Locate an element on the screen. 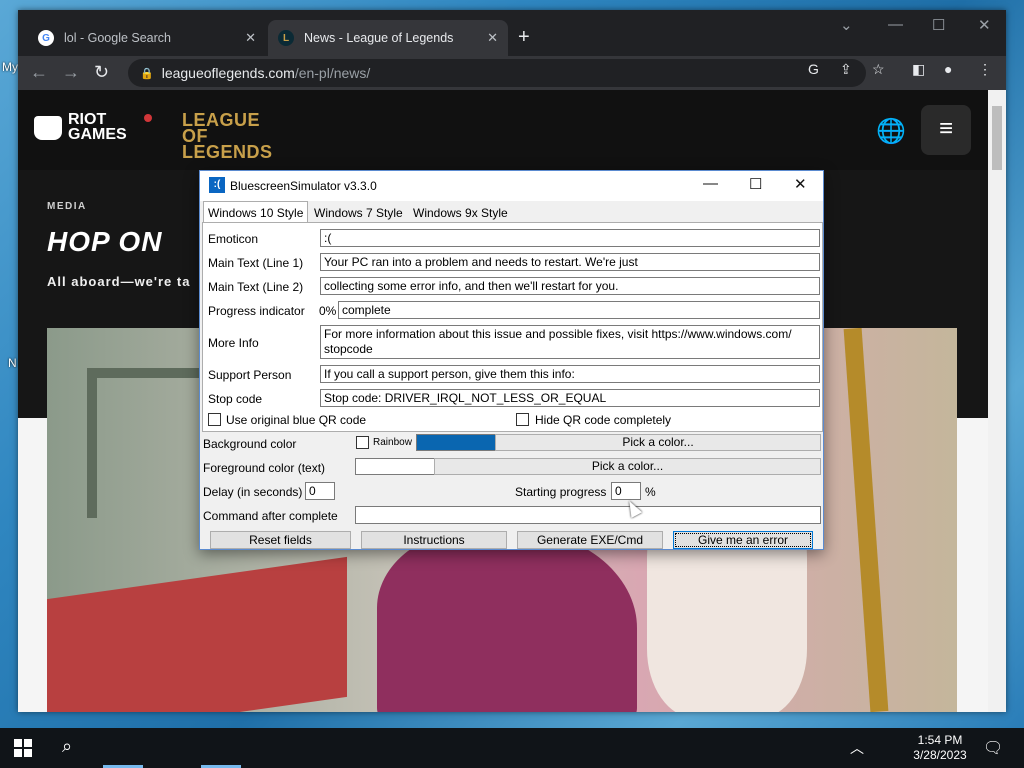  site-header: RIOT GAMES LEAGUE OF LEGENDS 🌐 ≡ is located at coordinates (503, 130).